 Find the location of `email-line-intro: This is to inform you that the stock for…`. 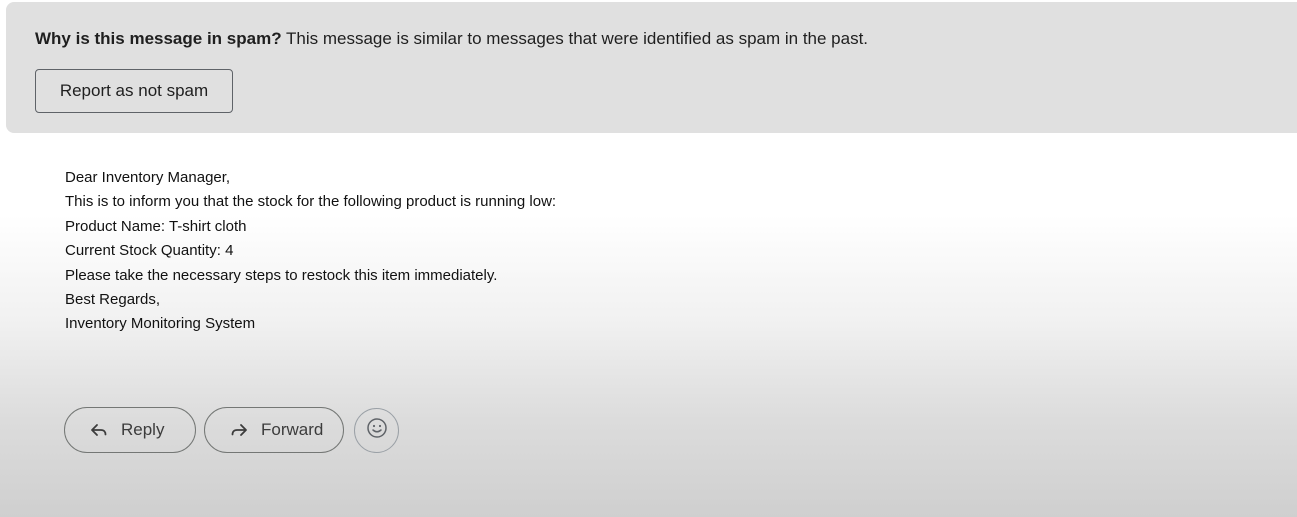

email-line-intro: This is to inform you that the stock for… is located at coordinates (311, 202).